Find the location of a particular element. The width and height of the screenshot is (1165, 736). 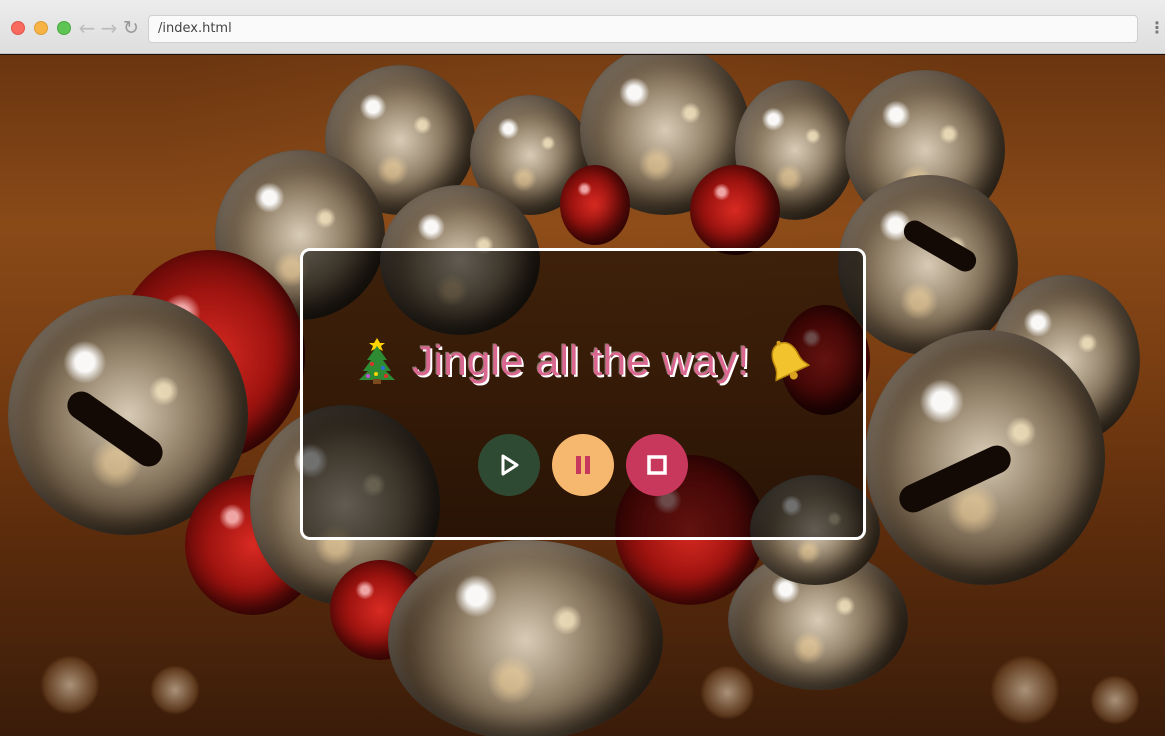

back-arrow-icon: ← is located at coordinates (87, 28).